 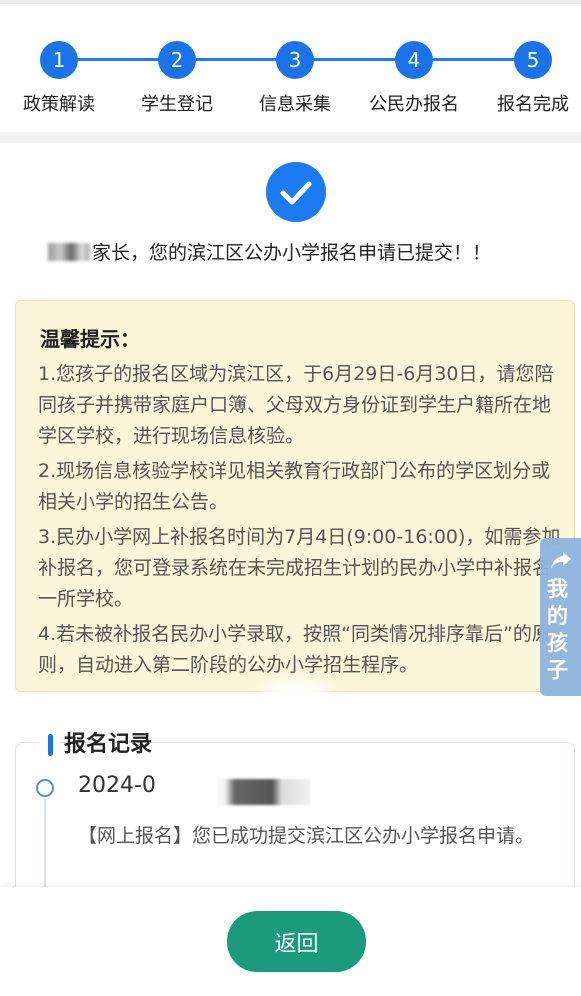 I want to click on bottom-bar: 返回, so click(x=290, y=941).